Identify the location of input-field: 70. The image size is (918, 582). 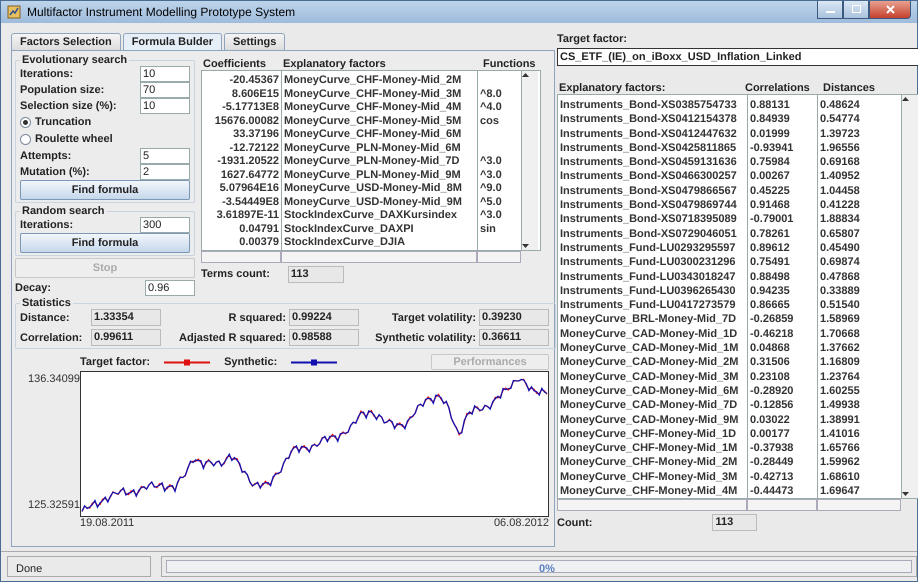
(165, 90).